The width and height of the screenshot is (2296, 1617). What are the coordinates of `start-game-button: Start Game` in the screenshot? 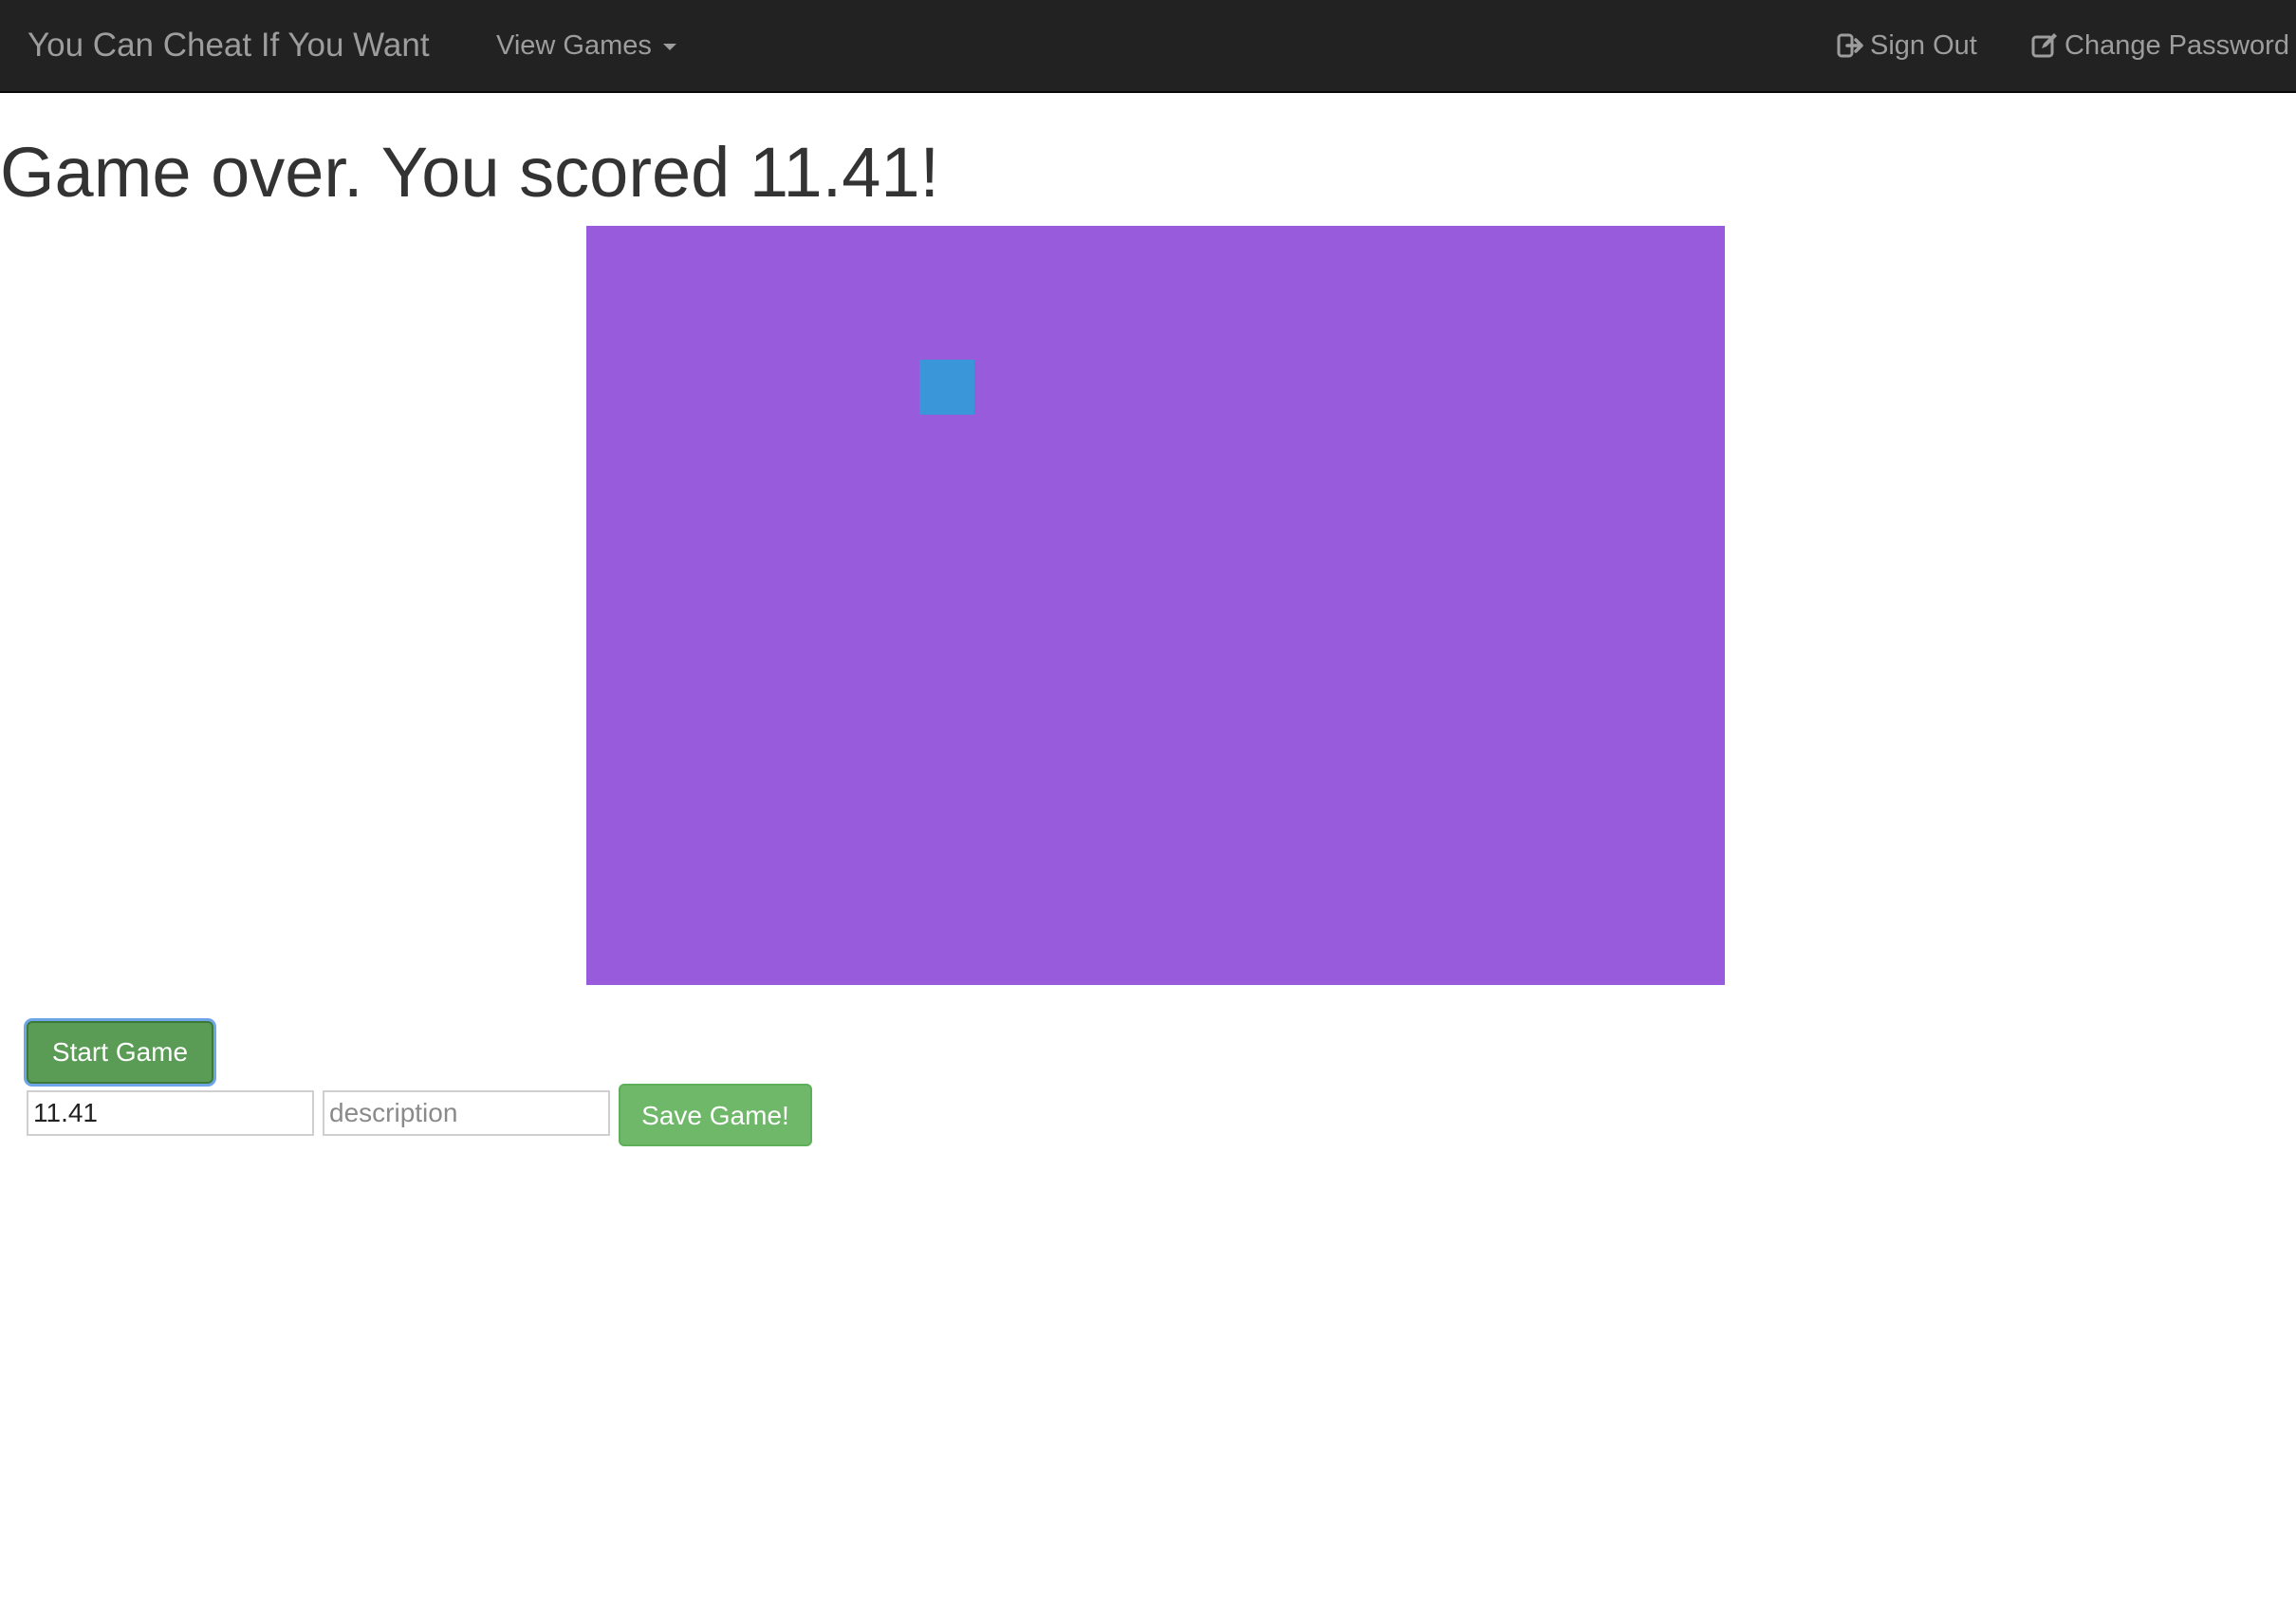 It's located at (120, 1052).